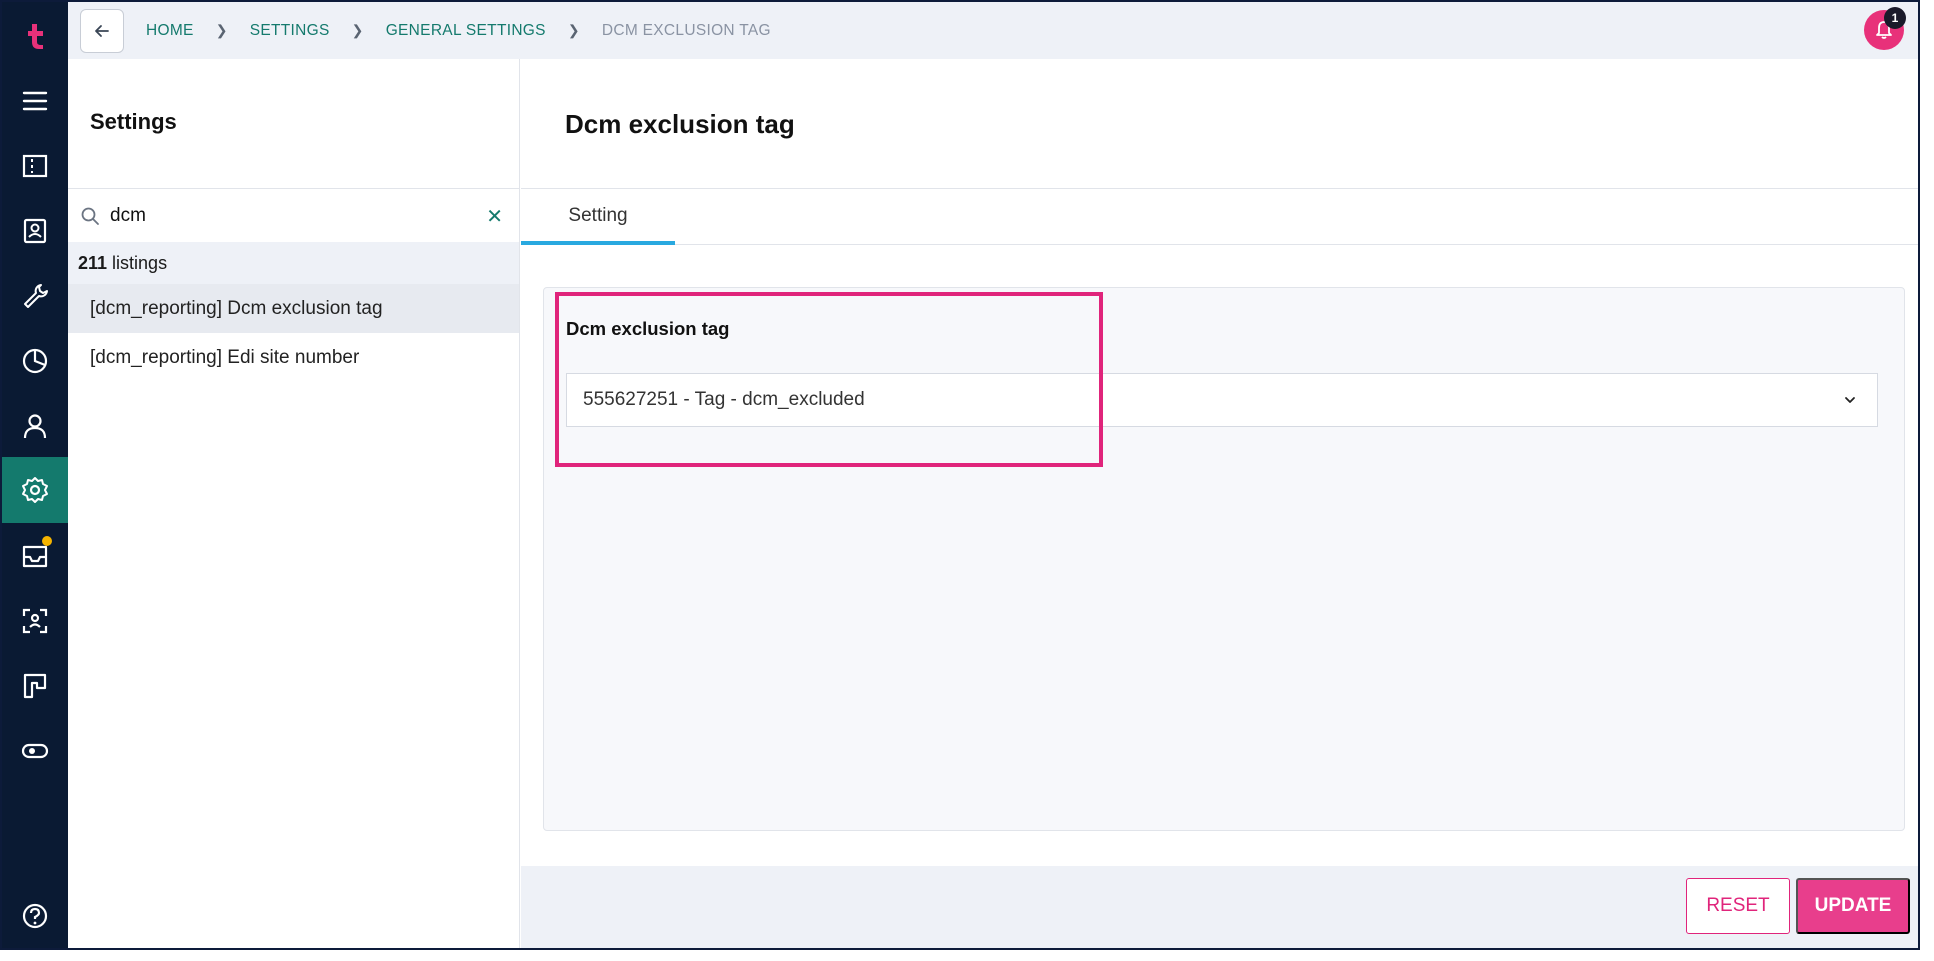 The width and height of the screenshot is (1934, 961). Describe the element at coordinates (686, 30) in the screenshot. I see `breadcrumb-current: DCM EXCLUSION TAG` at that location.